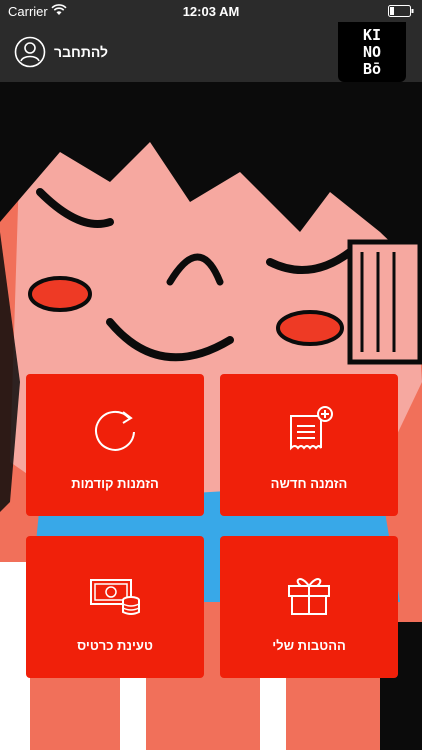 This screenshot has width=422, height=750. I want to click on new-order-tile: הזמנה חדשה, so click(309, 445).